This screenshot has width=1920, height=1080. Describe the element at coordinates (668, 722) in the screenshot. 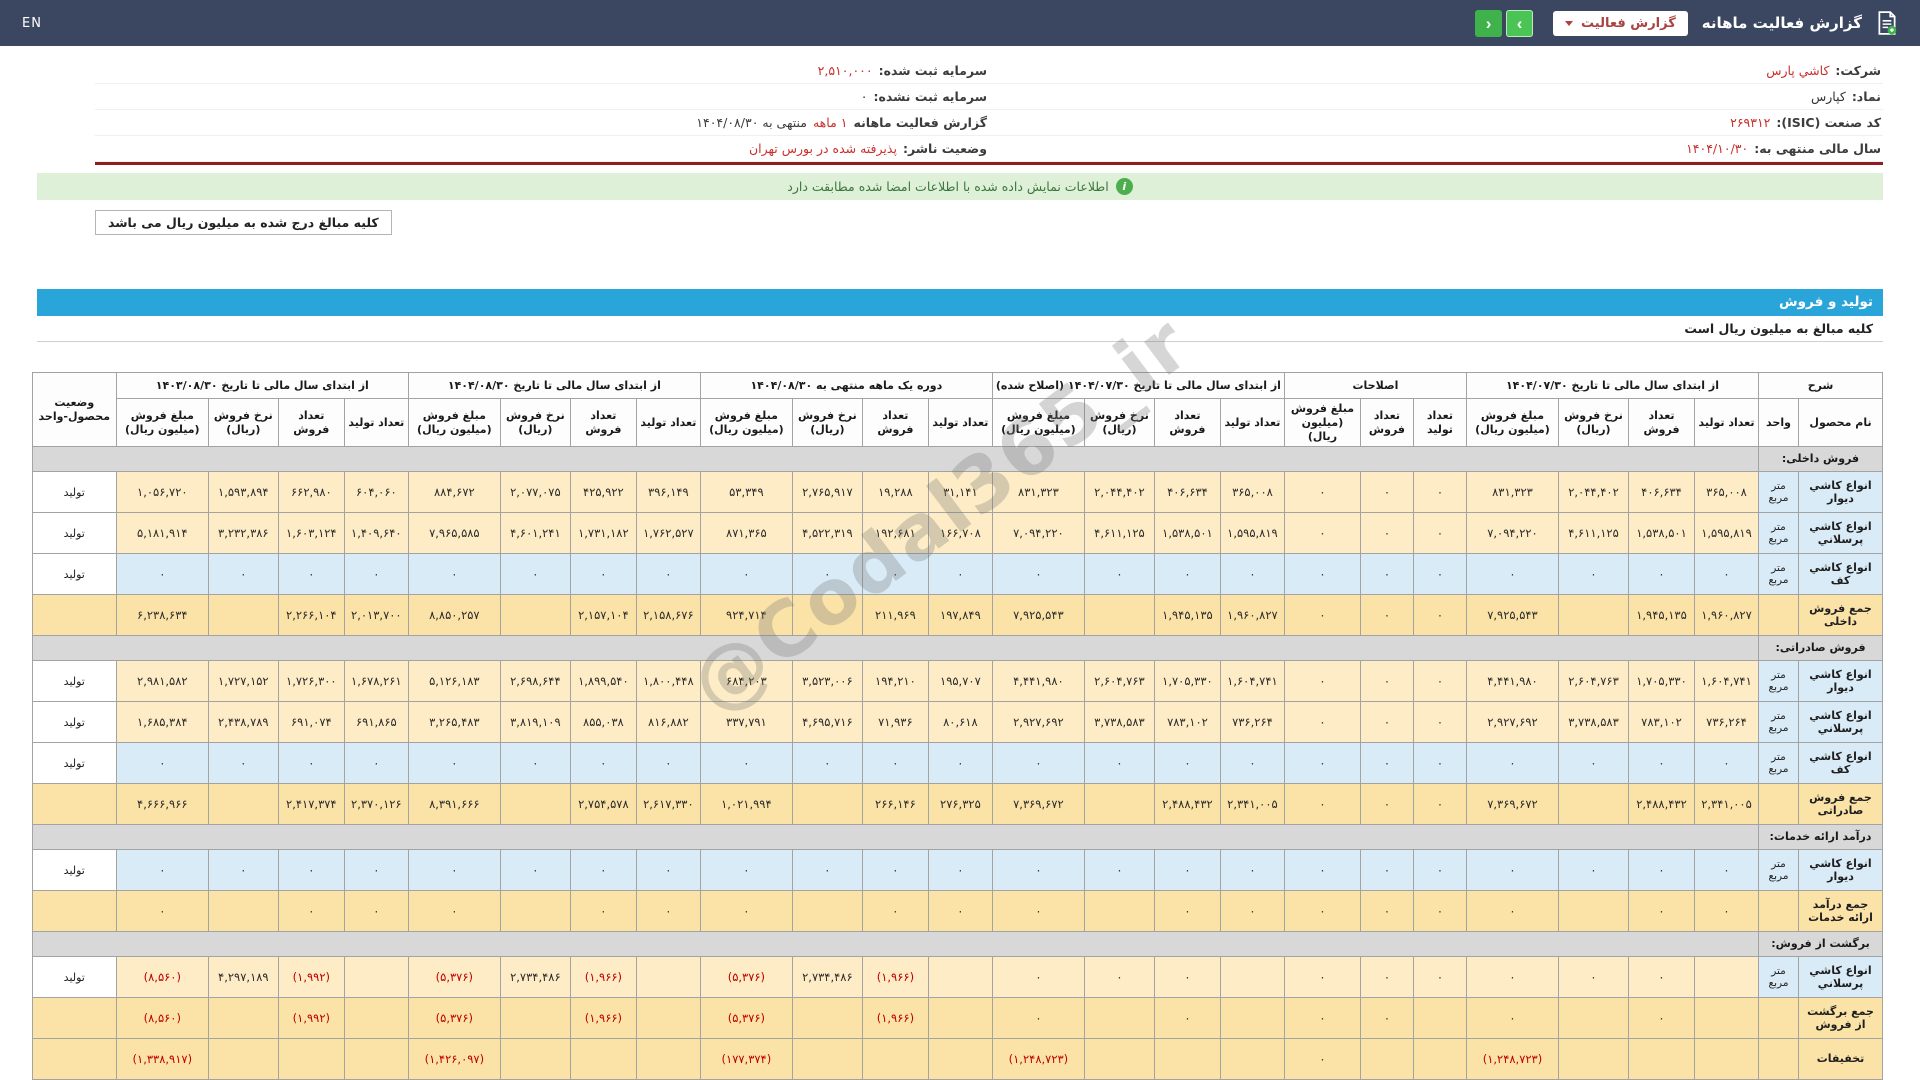

I see `value-cell: ۸۱۶,۸۸۲` at that location.